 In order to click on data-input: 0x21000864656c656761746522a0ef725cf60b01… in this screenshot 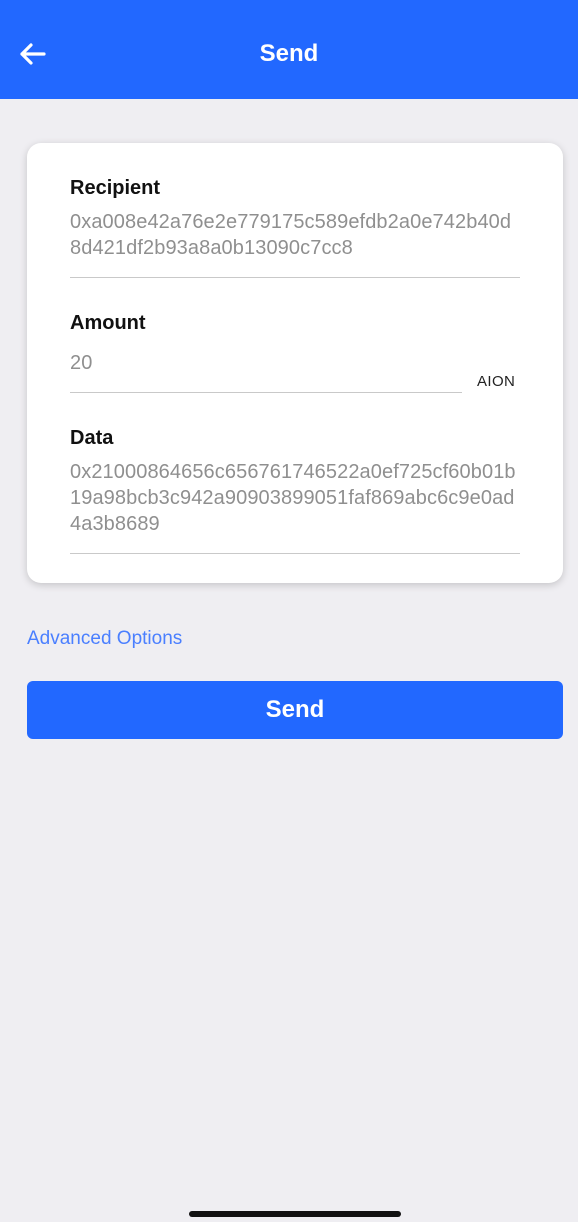, I will do `click(295, 498)`.